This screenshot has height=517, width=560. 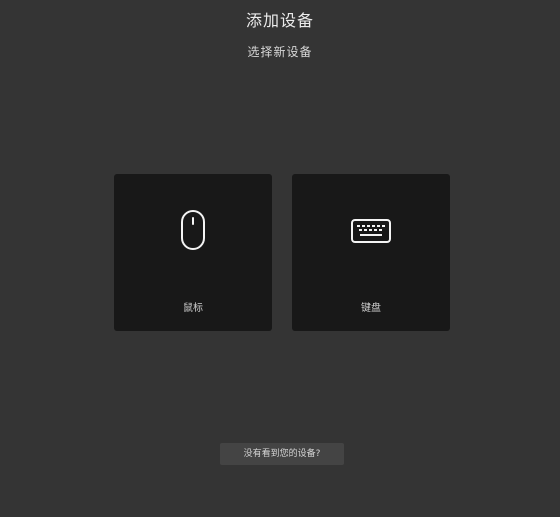 What do you see at coordinates (371, 252) in the screenshot?
I see `device-card-keyboard: 键盘` at bounding box center [371, 252].